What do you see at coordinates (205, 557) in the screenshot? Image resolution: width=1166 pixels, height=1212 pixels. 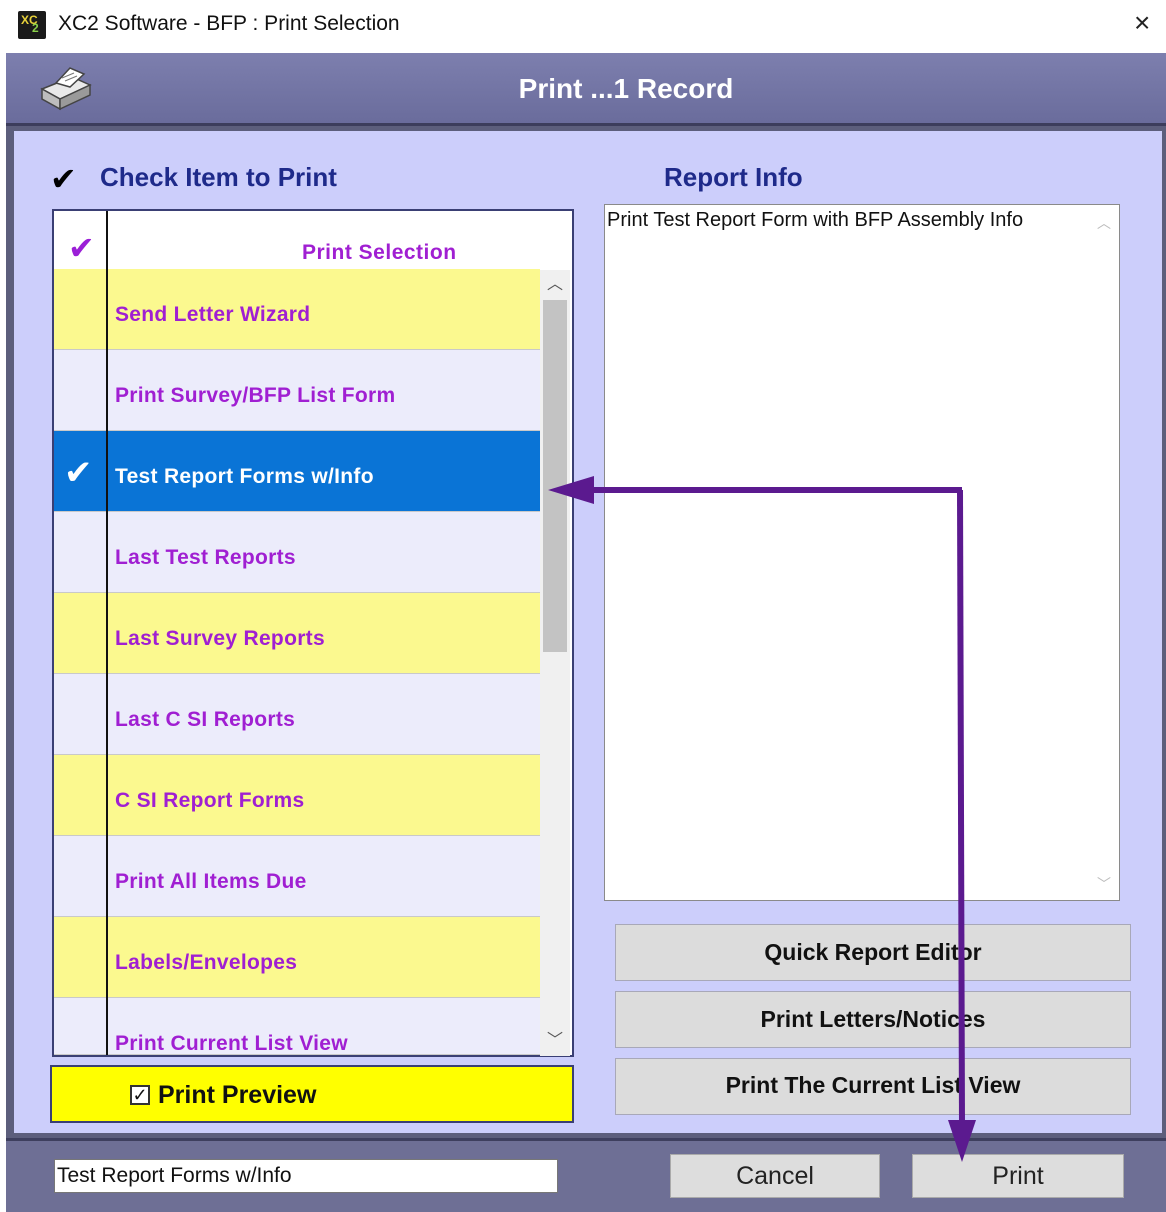 I see `list-item-label: Last Test Reports` at bounding box center [205, 557].